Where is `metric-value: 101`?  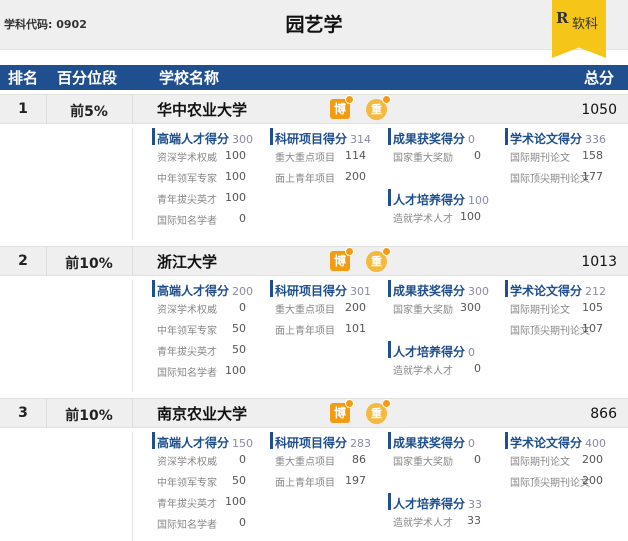
metric-value: 101 is located at coordinates (355, 328).